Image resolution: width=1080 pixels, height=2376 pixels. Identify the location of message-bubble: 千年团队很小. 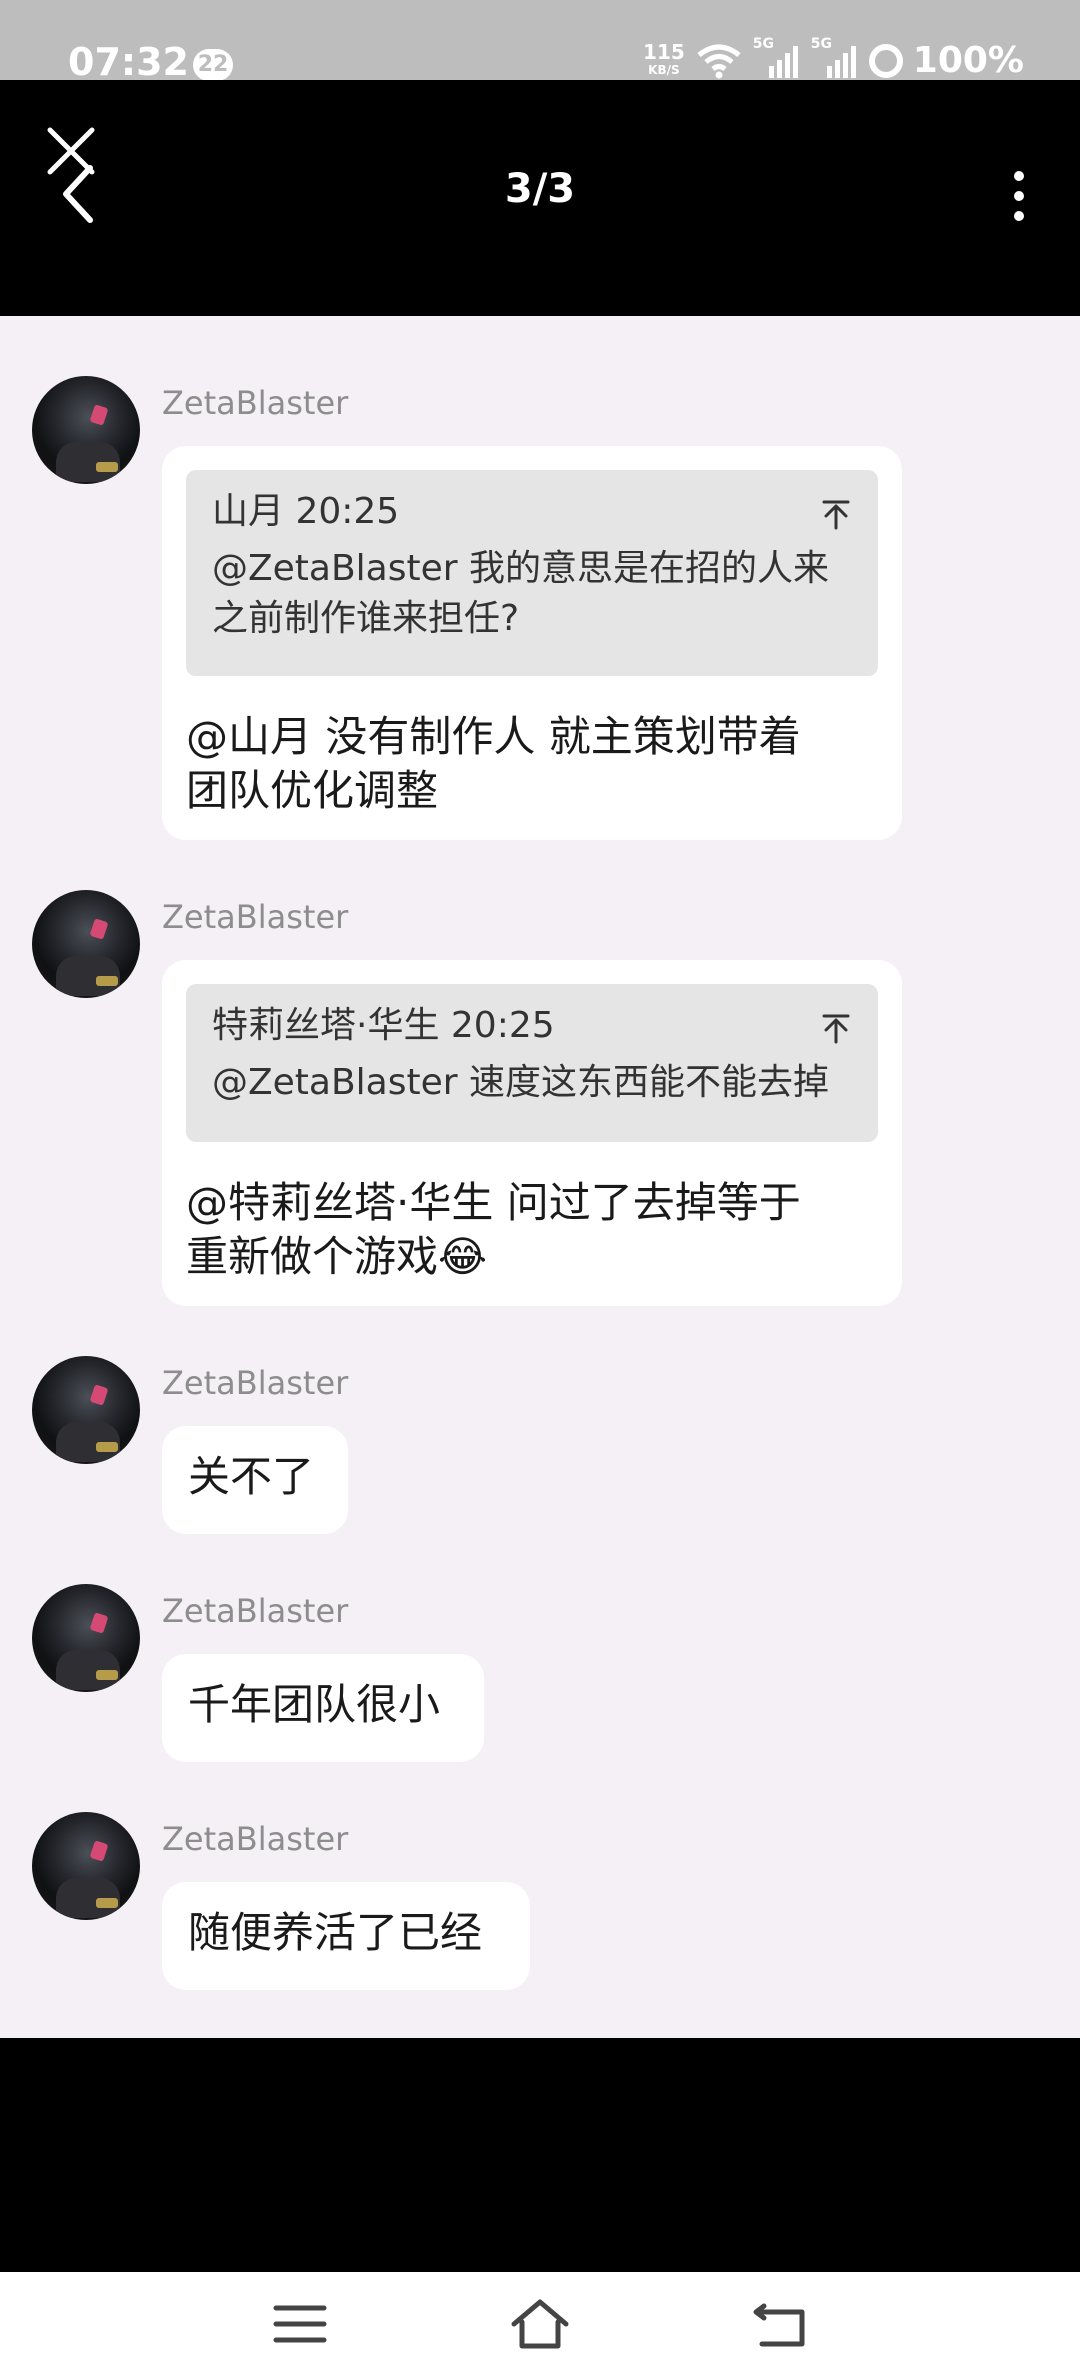
(323, 1708).